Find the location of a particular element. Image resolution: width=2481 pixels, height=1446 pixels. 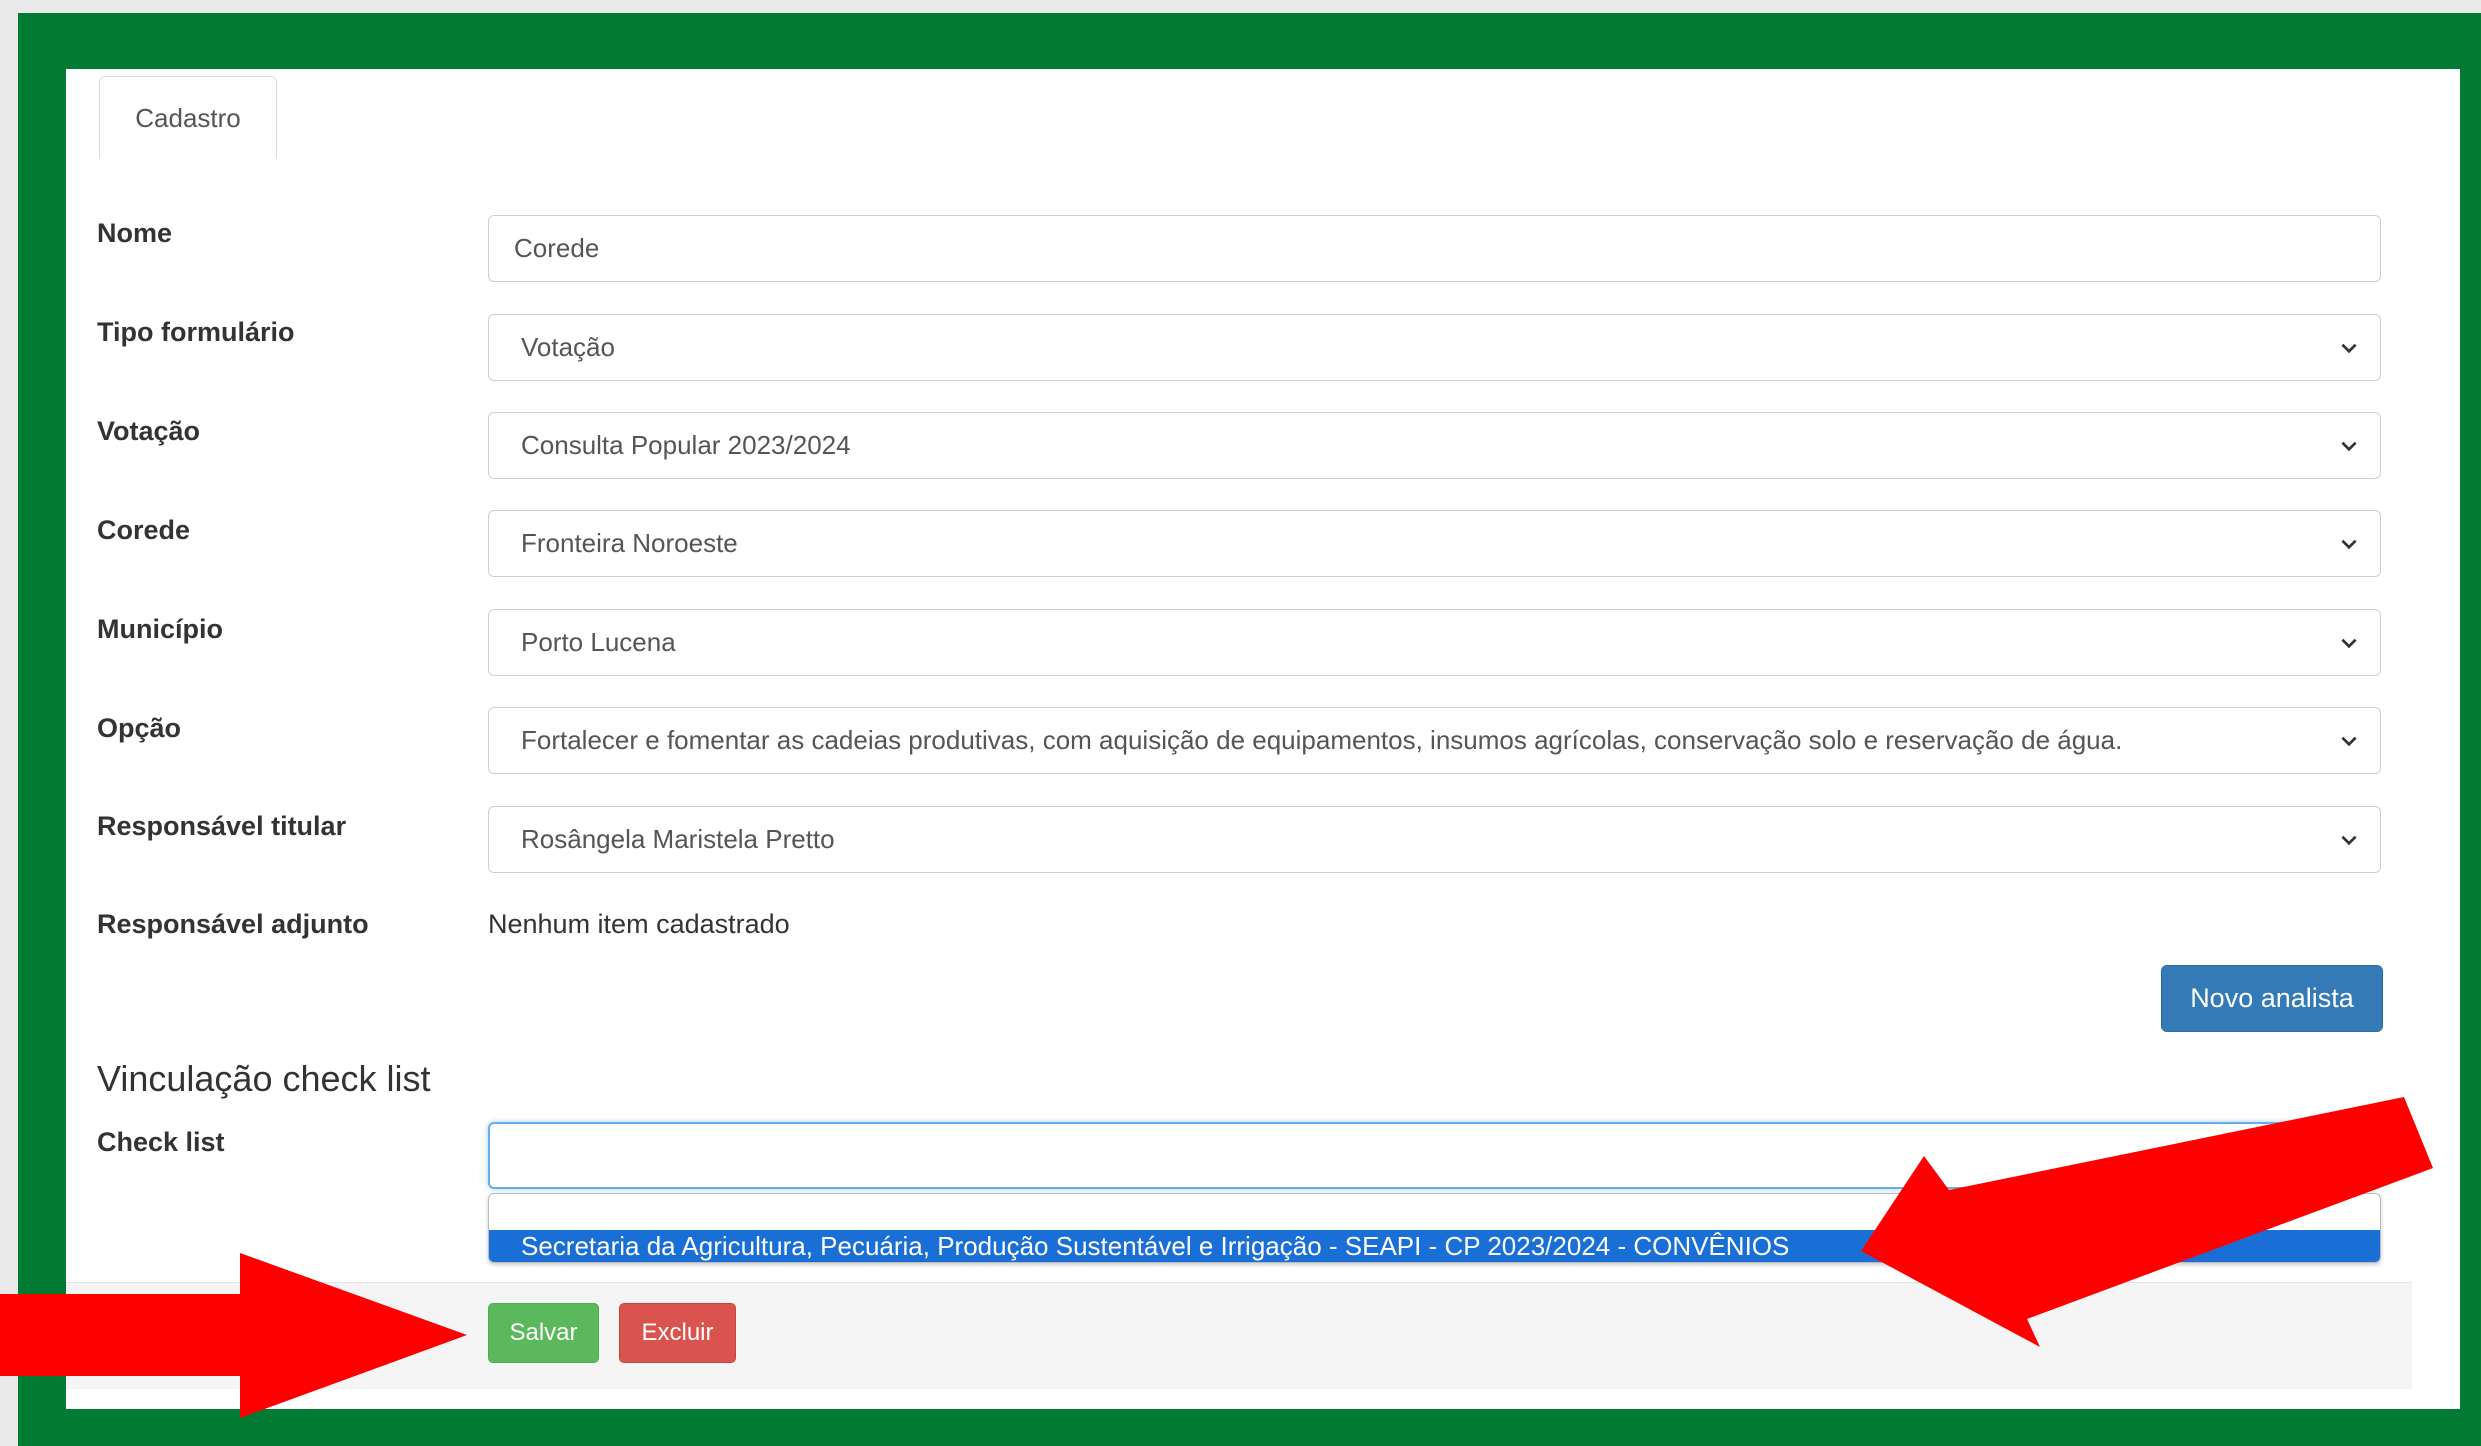

arrow-to-salvar is located at coordinates (233, 1335).